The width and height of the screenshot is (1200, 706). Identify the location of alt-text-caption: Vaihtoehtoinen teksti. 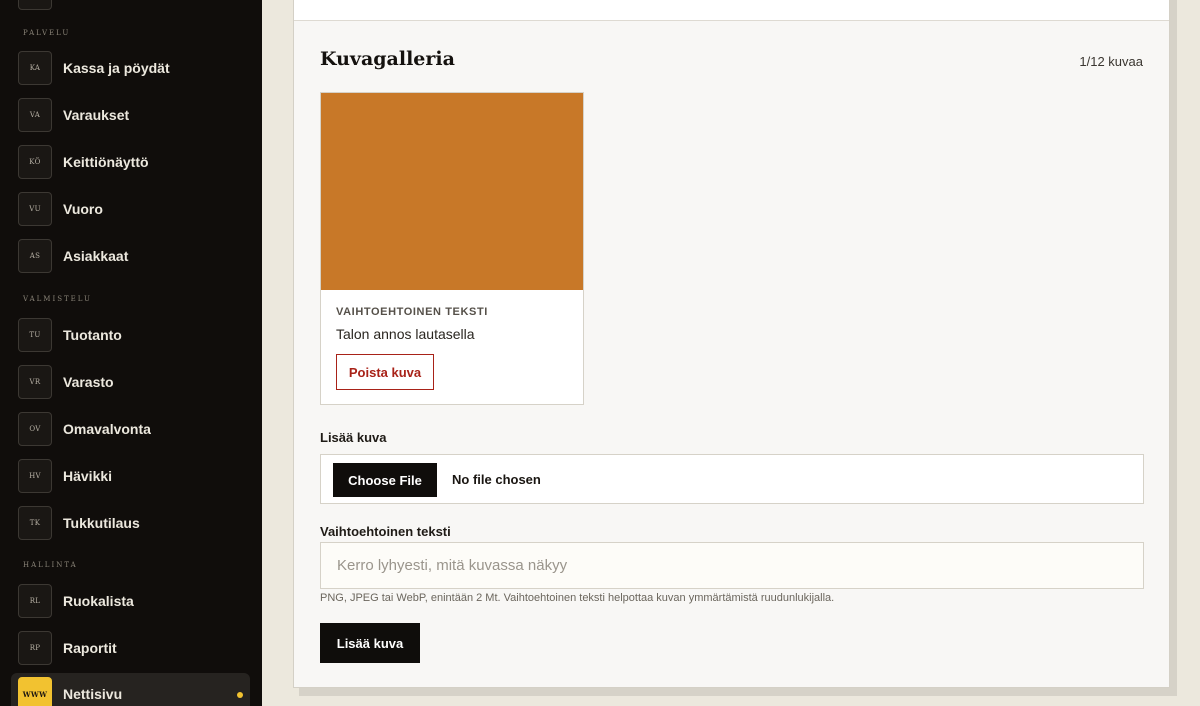
(412, 312).